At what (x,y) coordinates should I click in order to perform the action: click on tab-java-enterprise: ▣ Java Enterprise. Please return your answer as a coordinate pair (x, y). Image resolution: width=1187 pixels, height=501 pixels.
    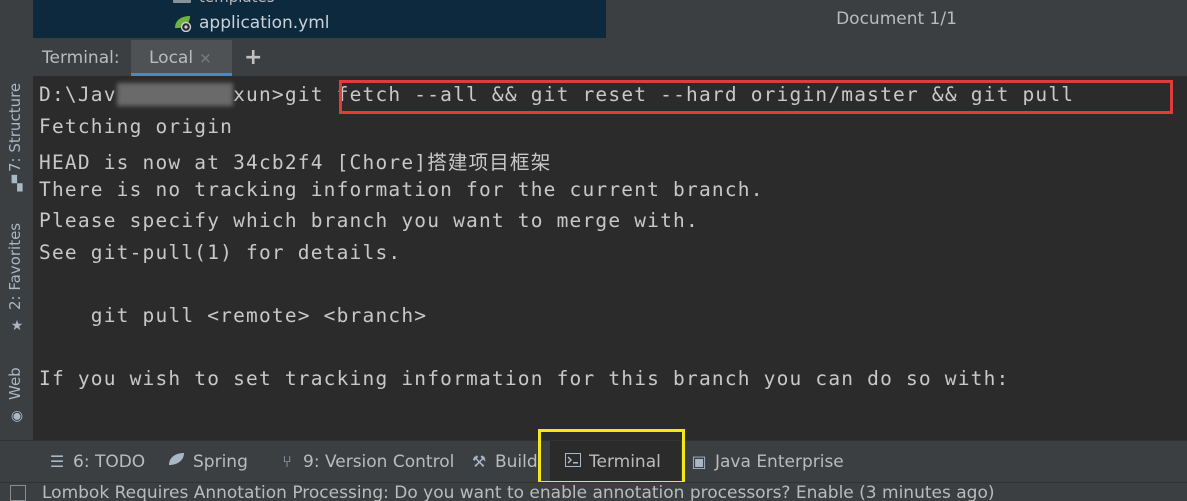
    Looking at the image, I should click on (767, 462).